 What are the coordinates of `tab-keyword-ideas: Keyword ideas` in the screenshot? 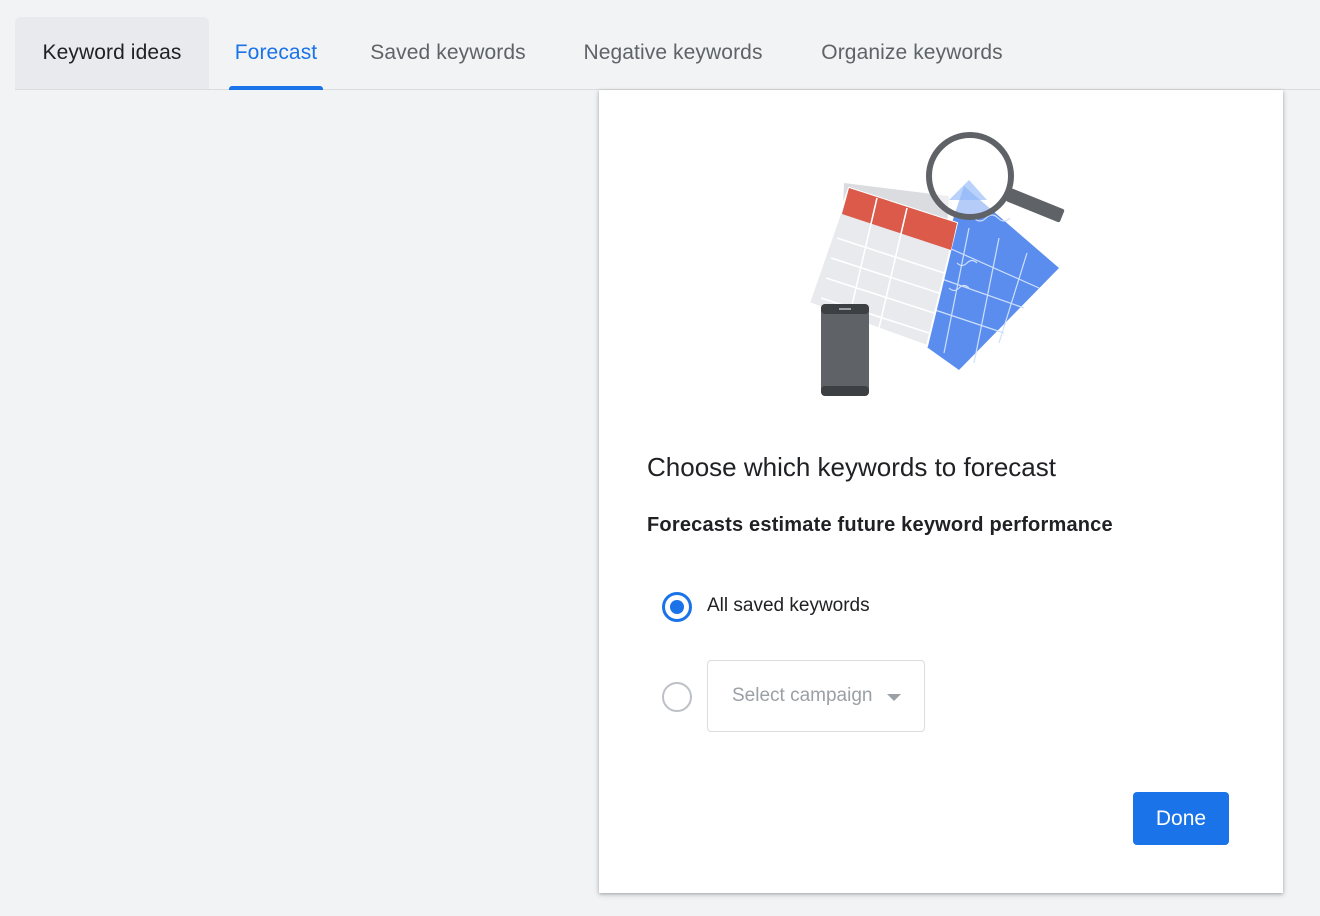 It's located at (112, 53).